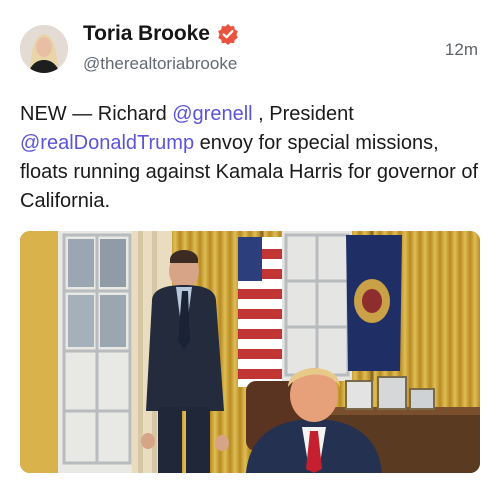 The height and width of the screenshot is (489, 500). What do you see at coordinates (303, 114) in the screenshot?
I see `post-text-segment: , President` at bounding box center [303, 114].